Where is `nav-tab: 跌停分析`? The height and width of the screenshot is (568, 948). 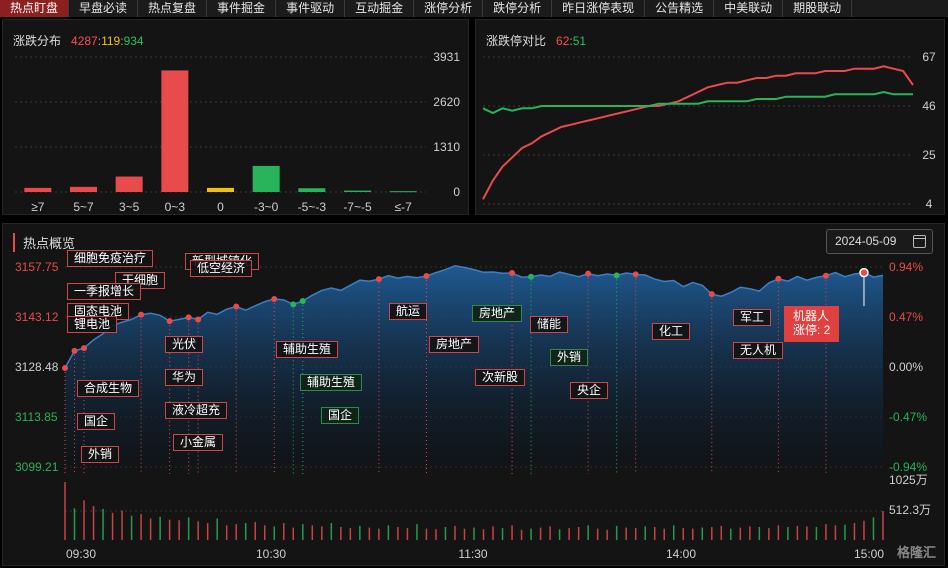 nav-tab: 跌停分析 is located at coordinates (518, 8).